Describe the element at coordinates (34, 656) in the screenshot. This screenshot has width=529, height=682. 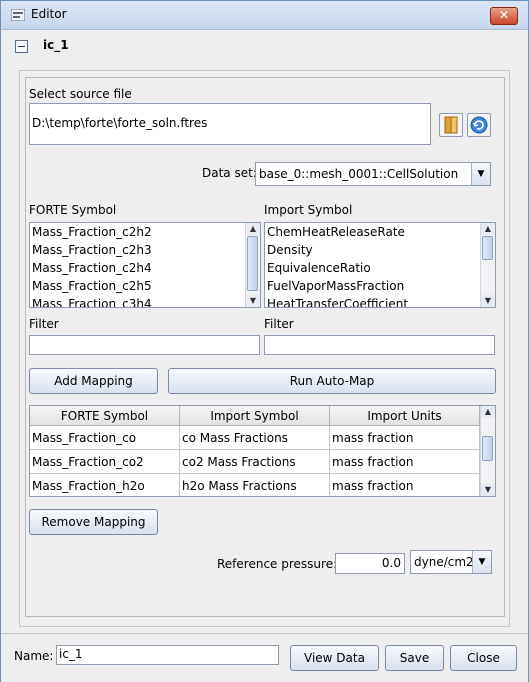
I see `name-label: Name:` at that location.